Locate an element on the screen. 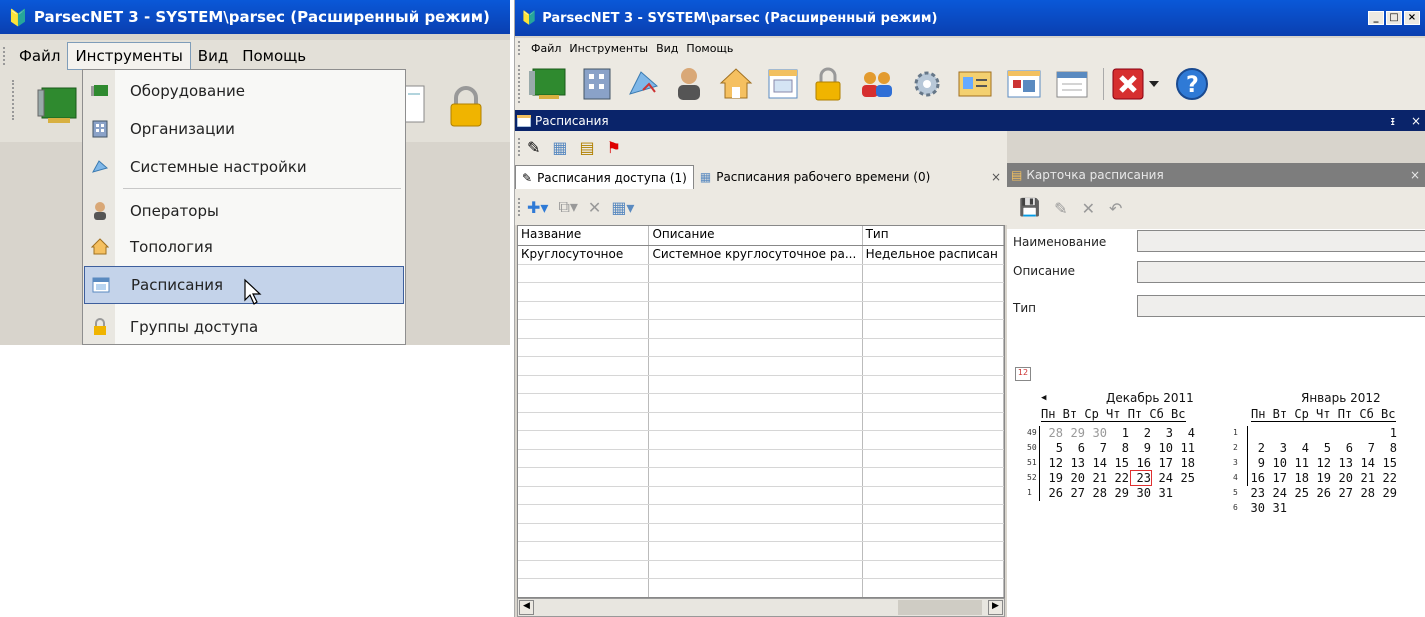 This screenshot has height=617, width=1425. report-icon is located at coordinates (1024, 84).